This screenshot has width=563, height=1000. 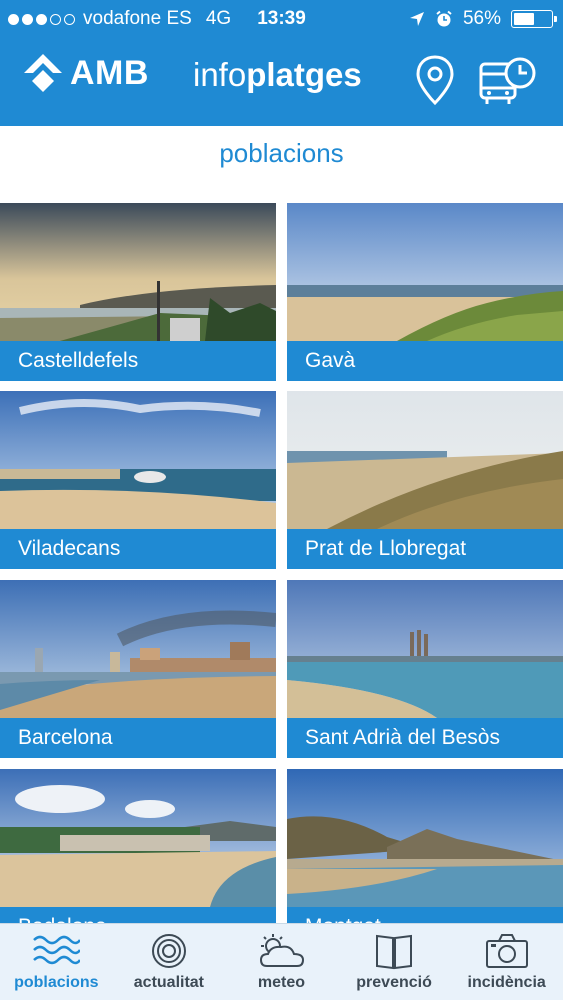 I want to click on tab-poblacions: poblacions, so click(x=56, y=962).